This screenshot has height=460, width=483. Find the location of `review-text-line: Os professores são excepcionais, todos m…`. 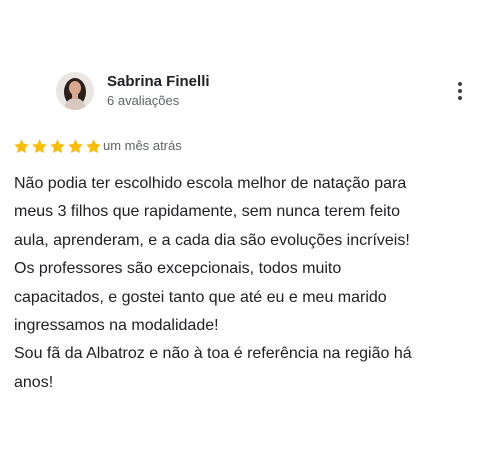

review-text-line: Os professores são excepcionais, todos m… is located at coordinates (178, 269).